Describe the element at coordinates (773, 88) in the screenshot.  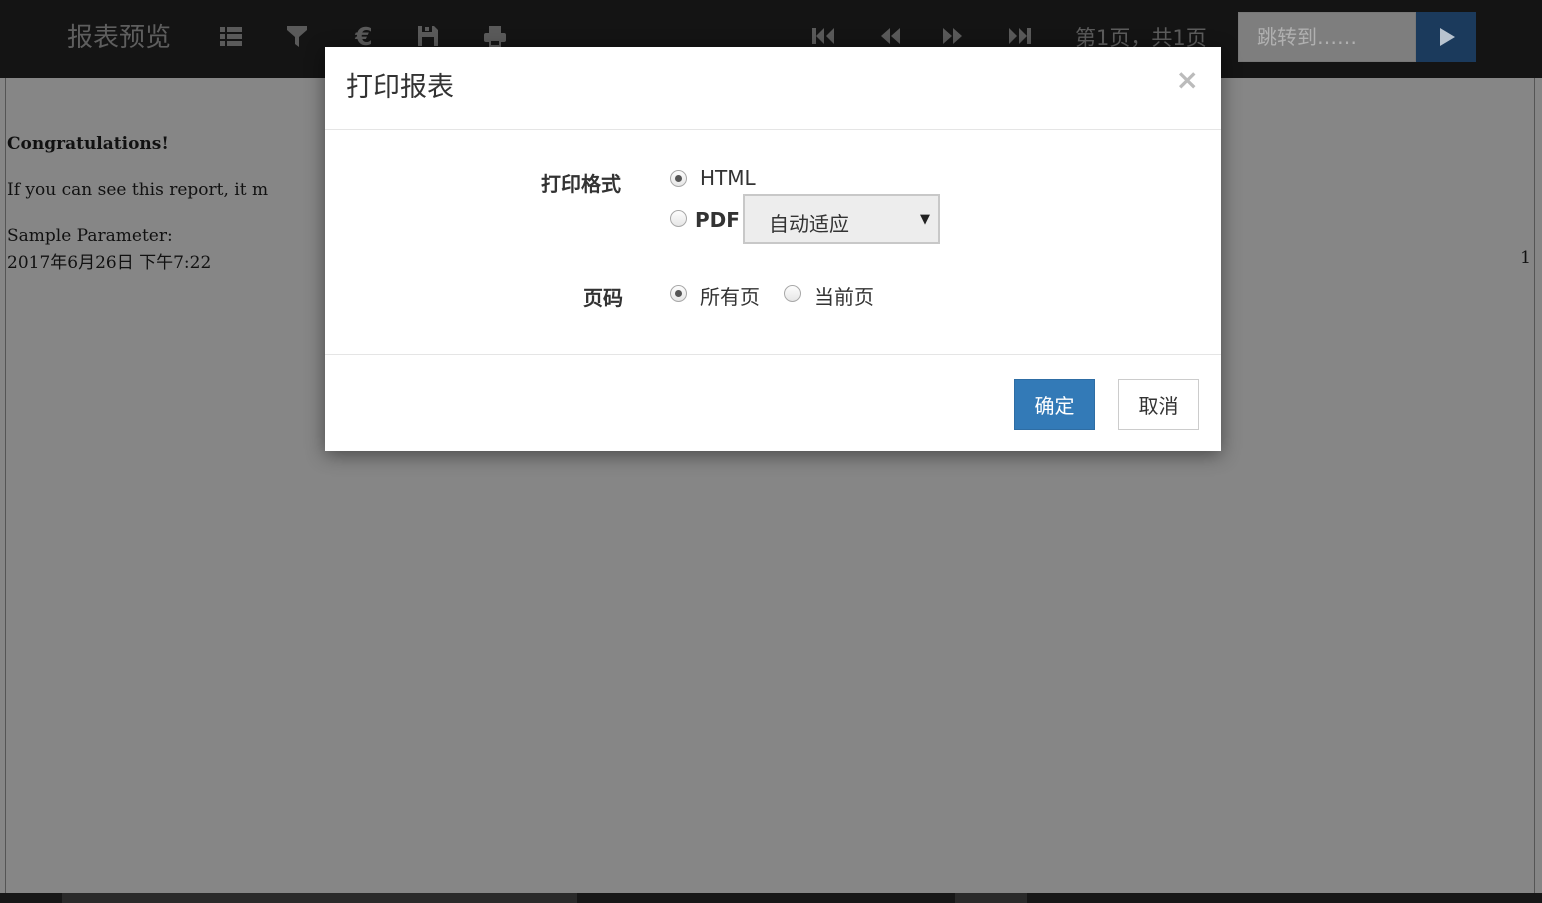
I see `dialog-header: 打印报表 ×` at that location.